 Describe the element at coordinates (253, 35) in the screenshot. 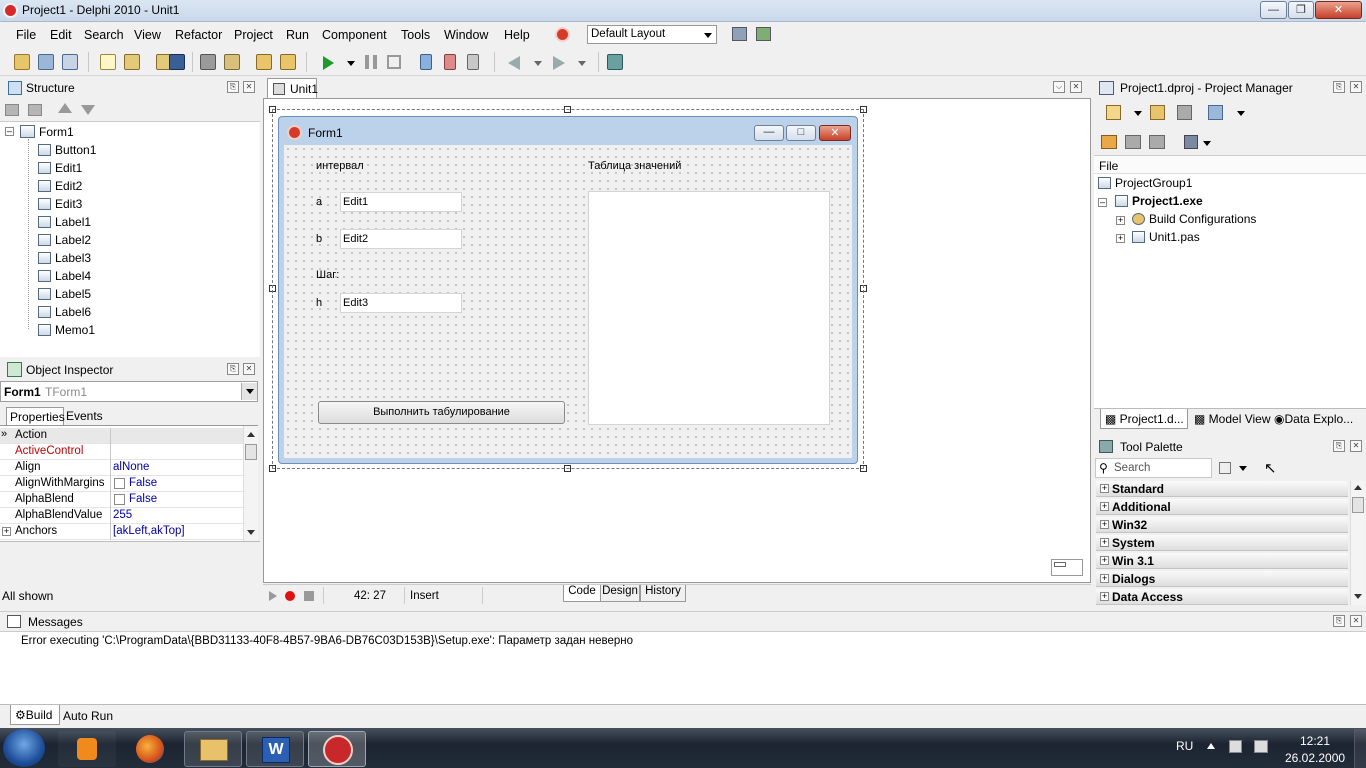

I see `menu-project: Project` at that location.